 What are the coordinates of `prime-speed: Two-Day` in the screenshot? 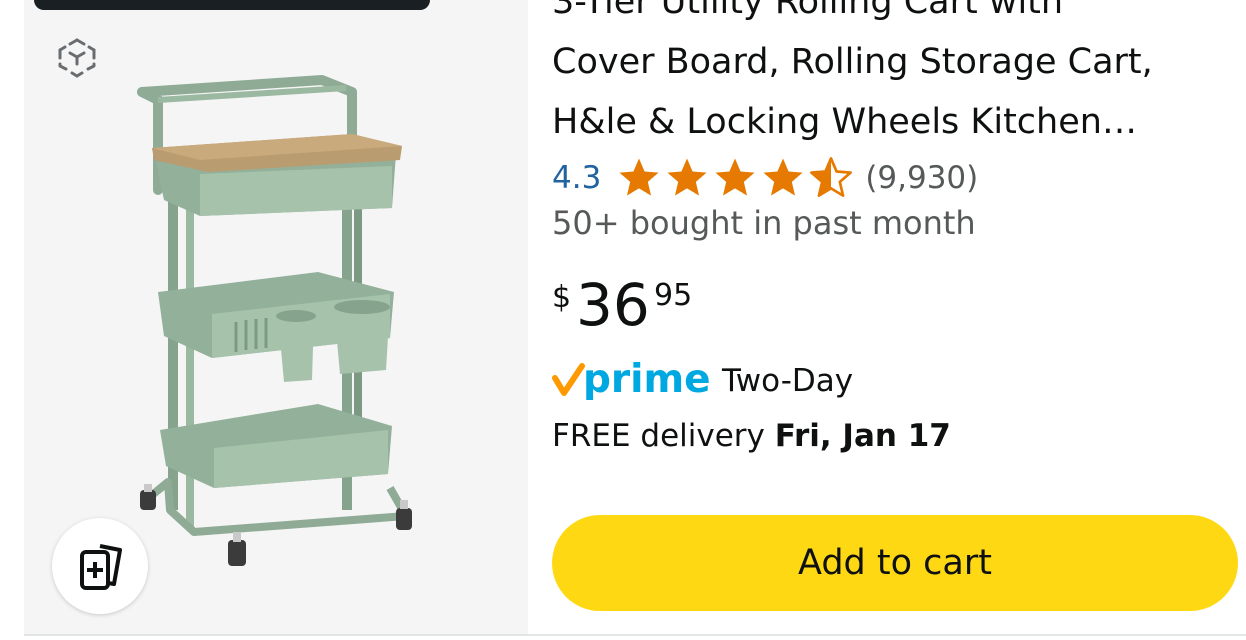 It's located at (788, 381).